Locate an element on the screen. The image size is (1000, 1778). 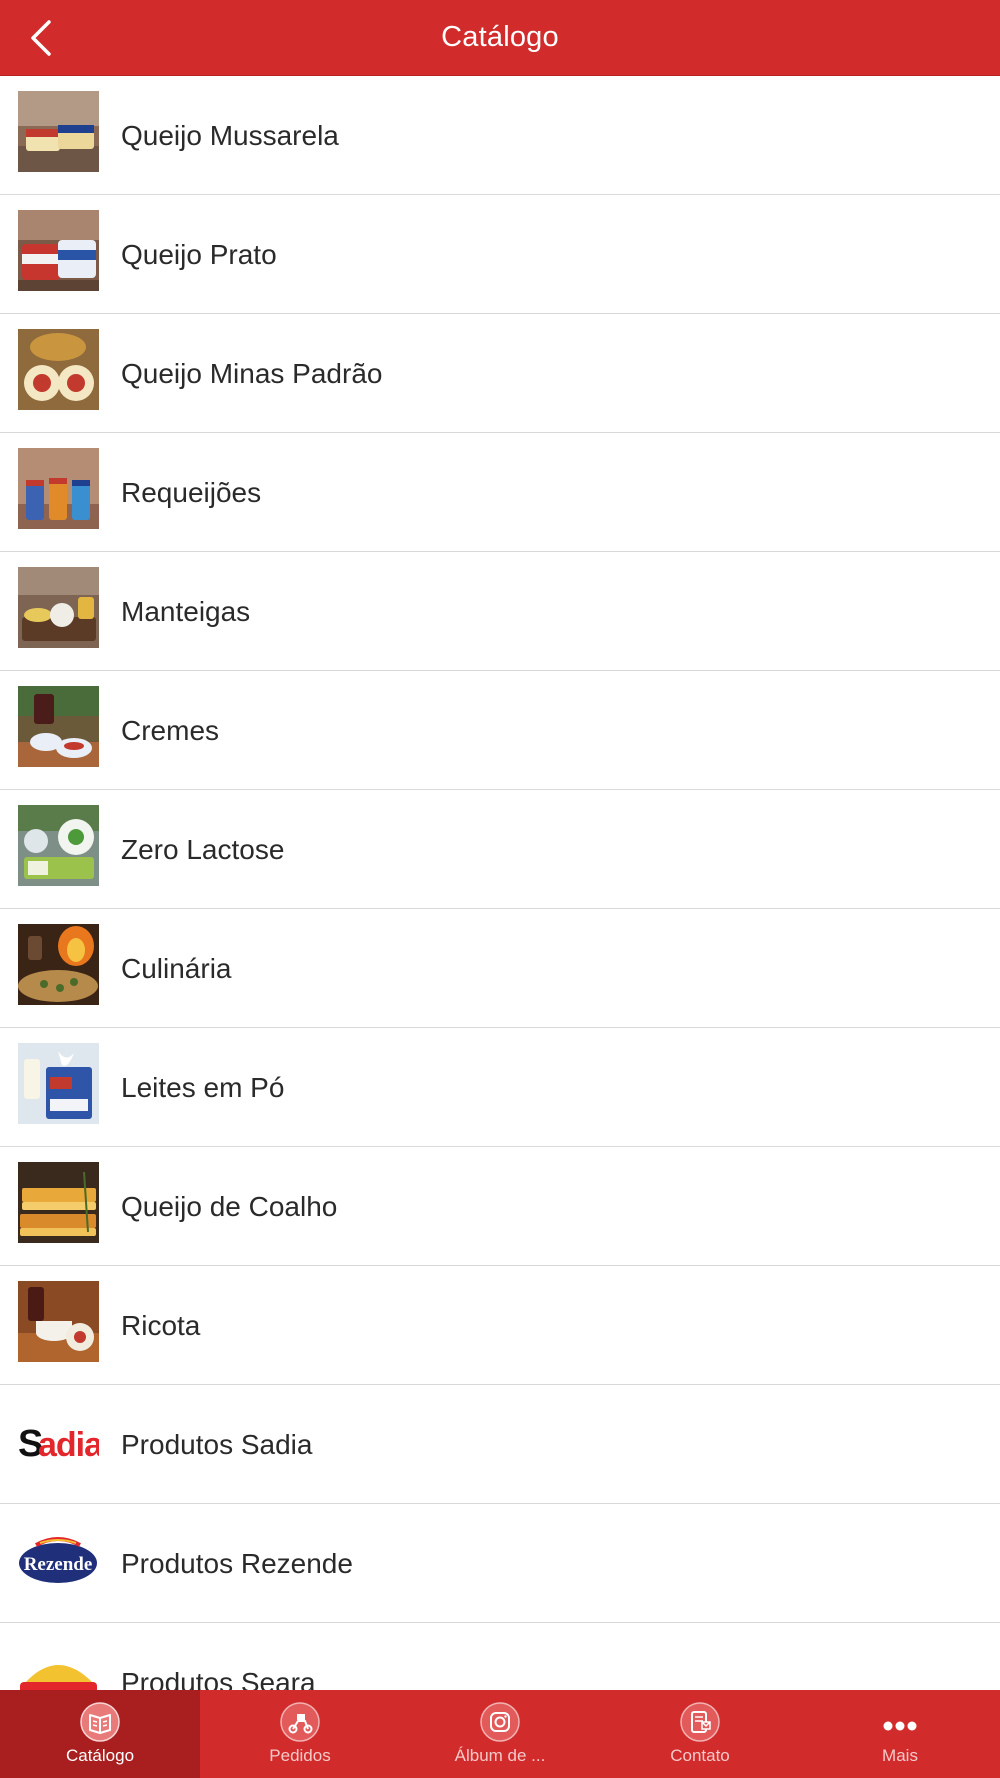
minas-photo is located at coordinates (58, 369).